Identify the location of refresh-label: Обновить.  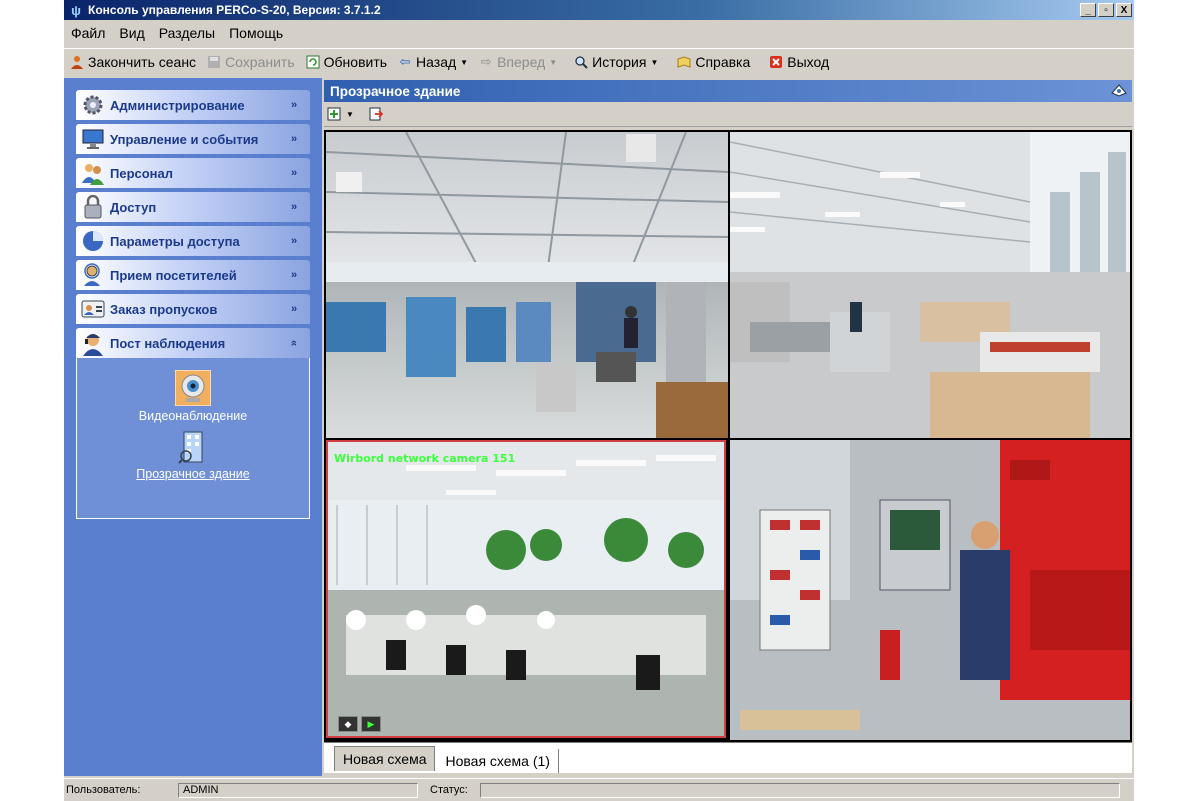
(355, 62).